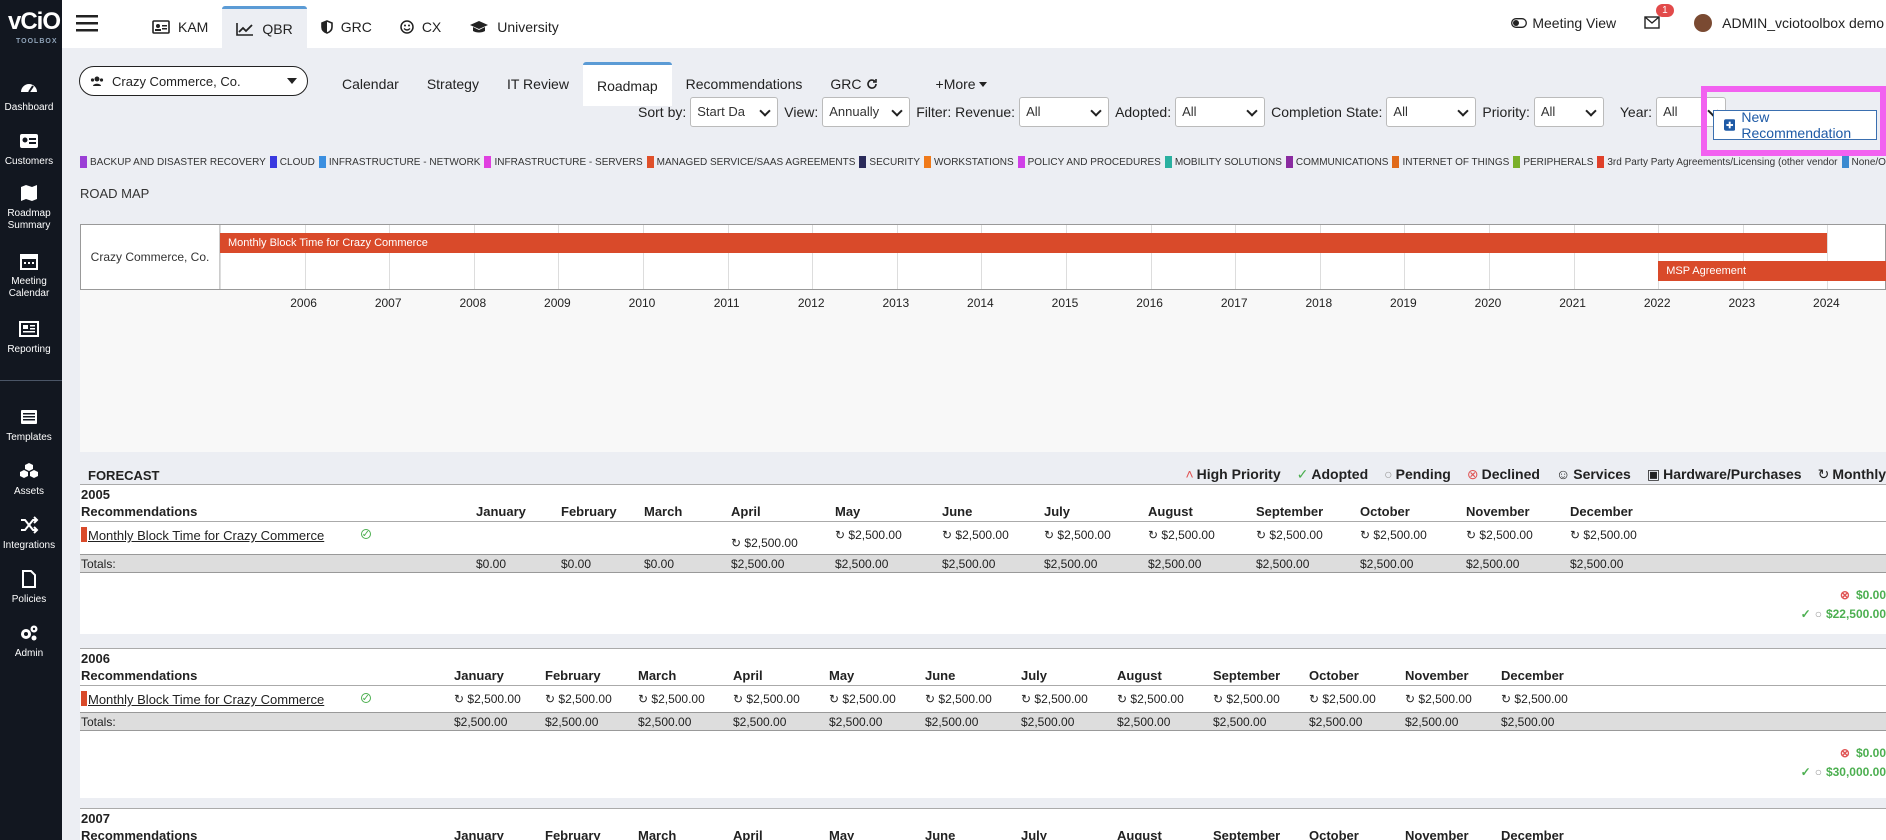 The width and height of the screenshot is (1886, 840). Describe the element at coordinates (1089, 162) in the screenshot. I see `legend-item: POLICY AND PROCEDURES` at that location.